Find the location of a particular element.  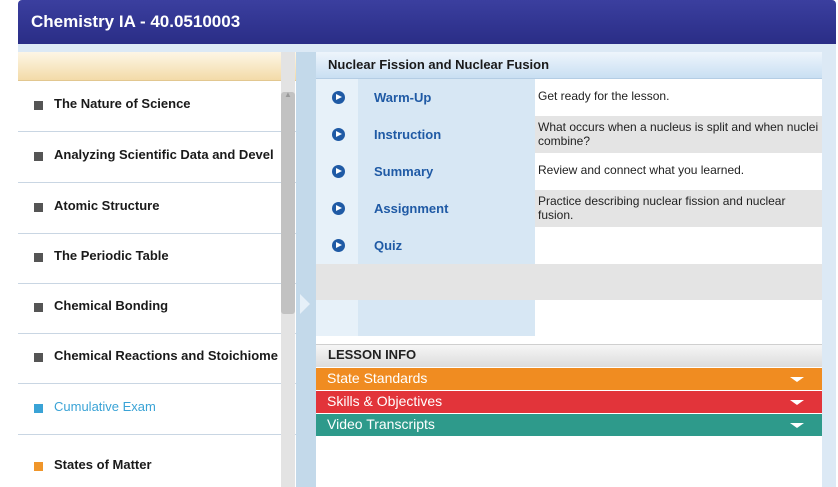

unit-label: The Periodic Table is located at coordinates (111, 255).